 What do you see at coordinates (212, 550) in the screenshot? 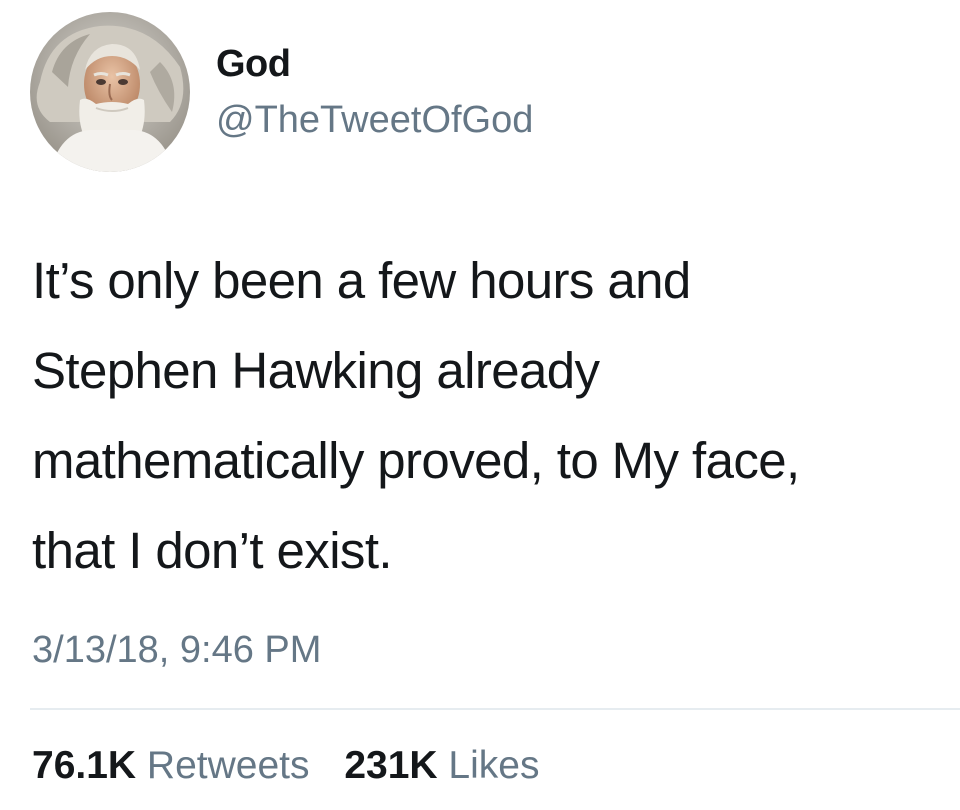
I see `tweet-text-line: that I don’t exist.` at bounding box center [212, 550].